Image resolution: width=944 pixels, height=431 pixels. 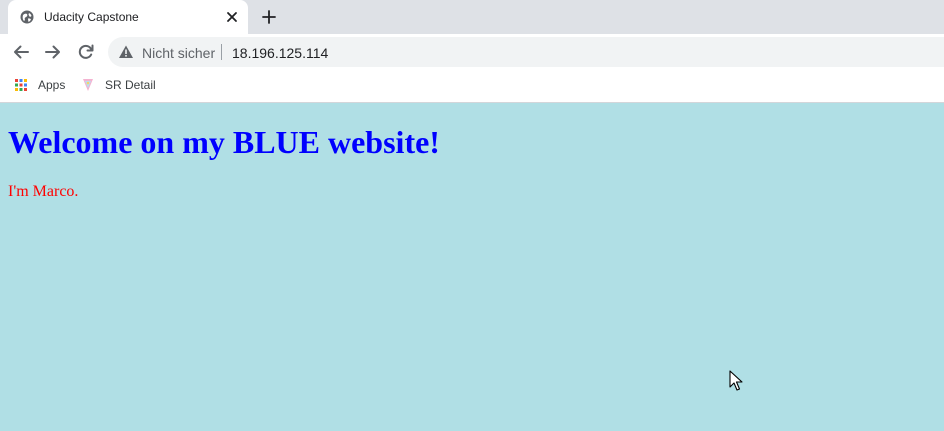 I want to click on globe-icon, so click(x=27, y=17).